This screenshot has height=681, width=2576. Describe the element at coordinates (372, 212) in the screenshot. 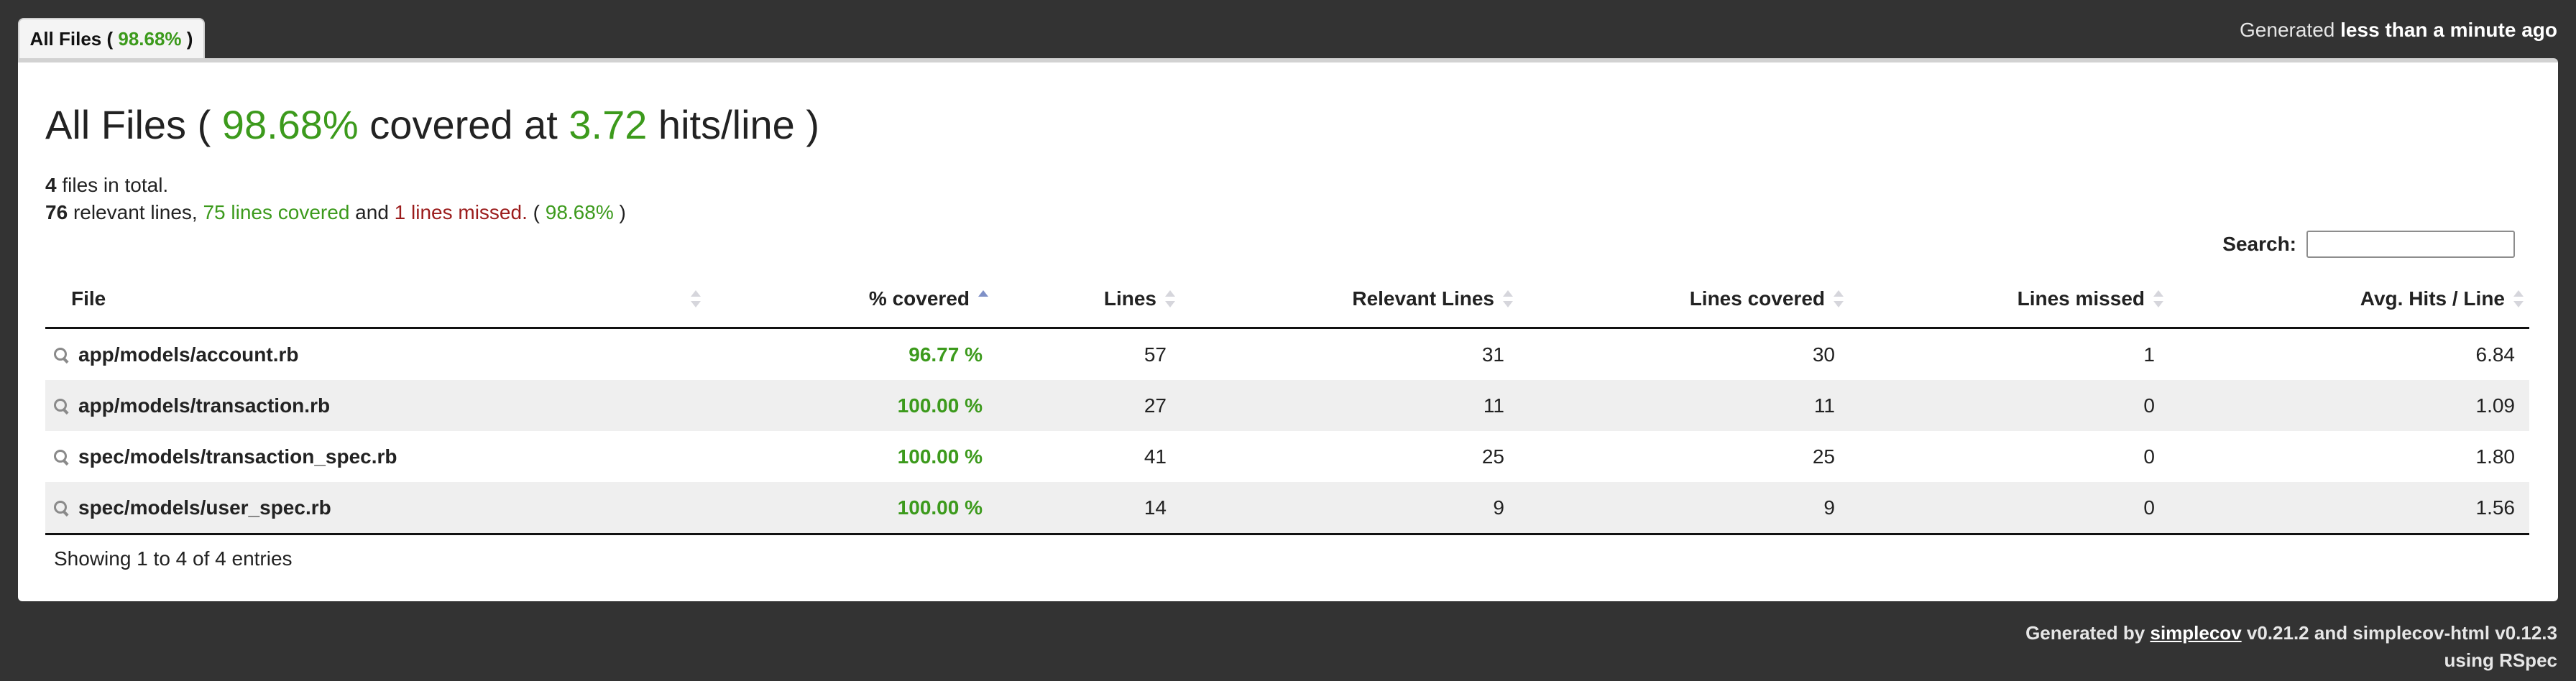

I see `and-text: and` at that location.